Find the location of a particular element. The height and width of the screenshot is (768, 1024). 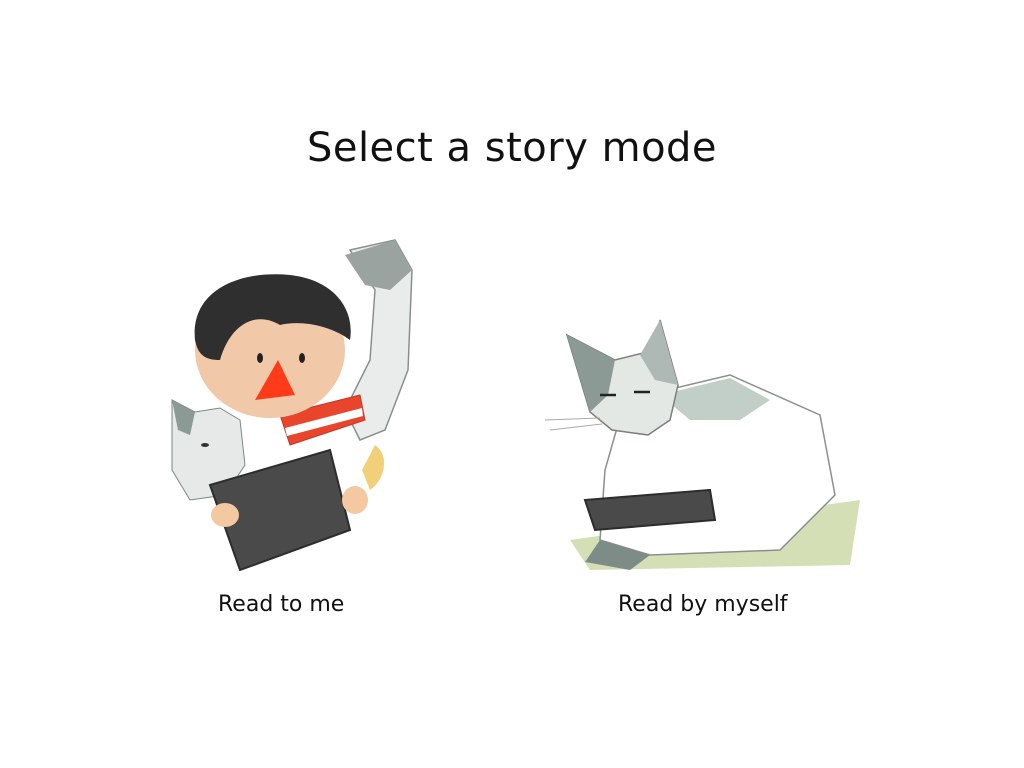

boy-cat-tablet-illustration is located at coordinates (295, 402).